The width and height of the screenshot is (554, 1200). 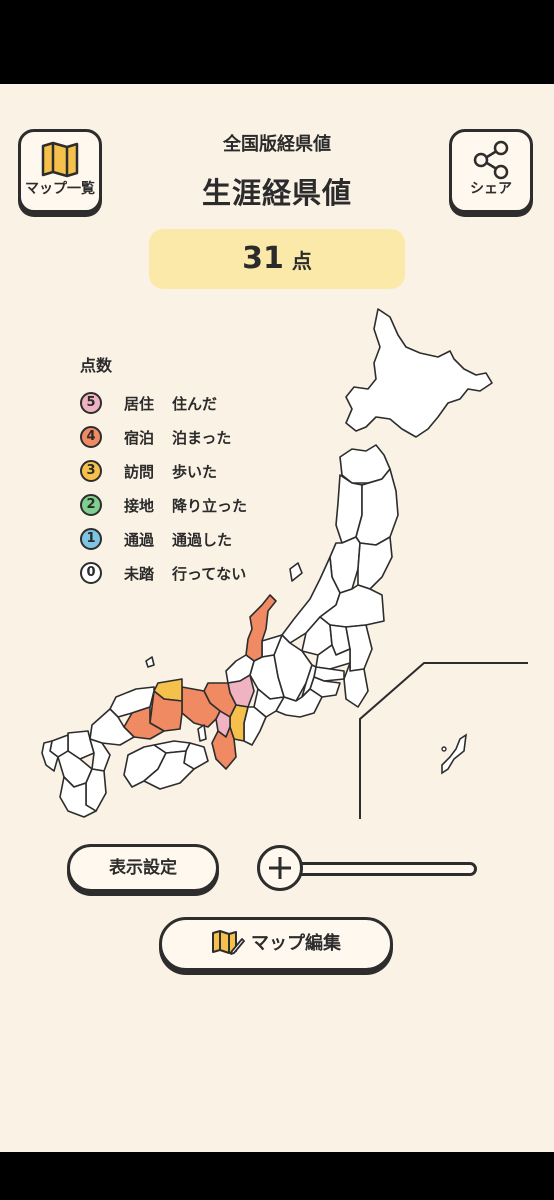 I want to click on legend-badge: 5, so click(x=91, y=403).